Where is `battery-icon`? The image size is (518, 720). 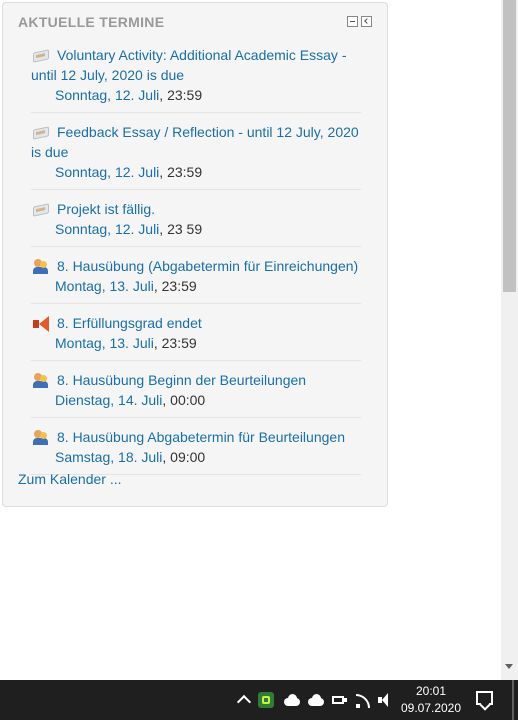 battery-icon is located at coordinates (340, 700).